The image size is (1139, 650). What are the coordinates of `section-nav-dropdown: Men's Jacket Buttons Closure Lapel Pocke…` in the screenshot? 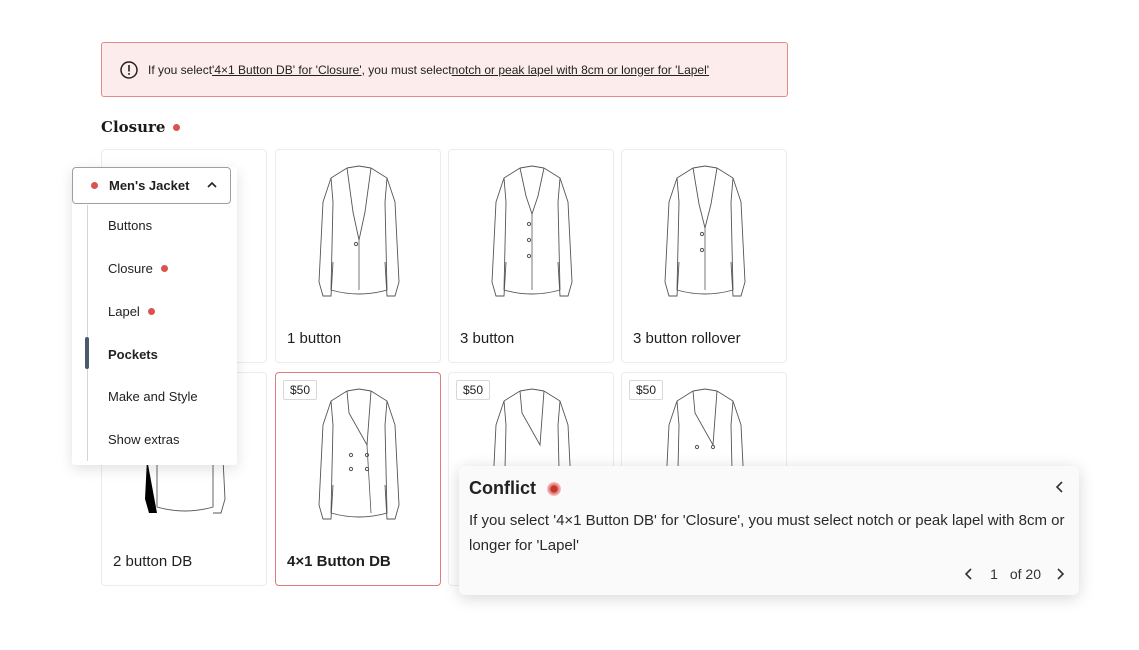 It's located at (154, 316).